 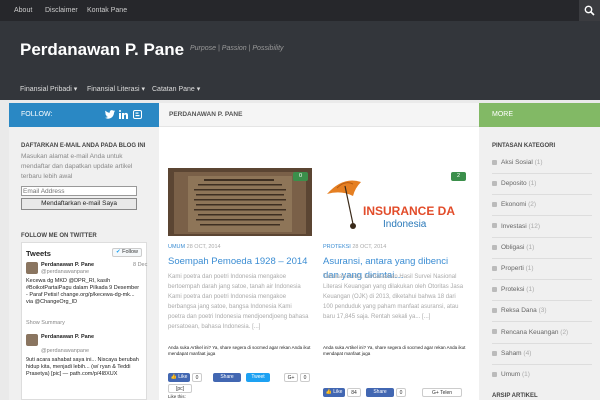 What do you see at coordinates (203, 247) in the screenshot?
I see `post-date: 28 OCT, 2014` at bounding box center [203, 247].